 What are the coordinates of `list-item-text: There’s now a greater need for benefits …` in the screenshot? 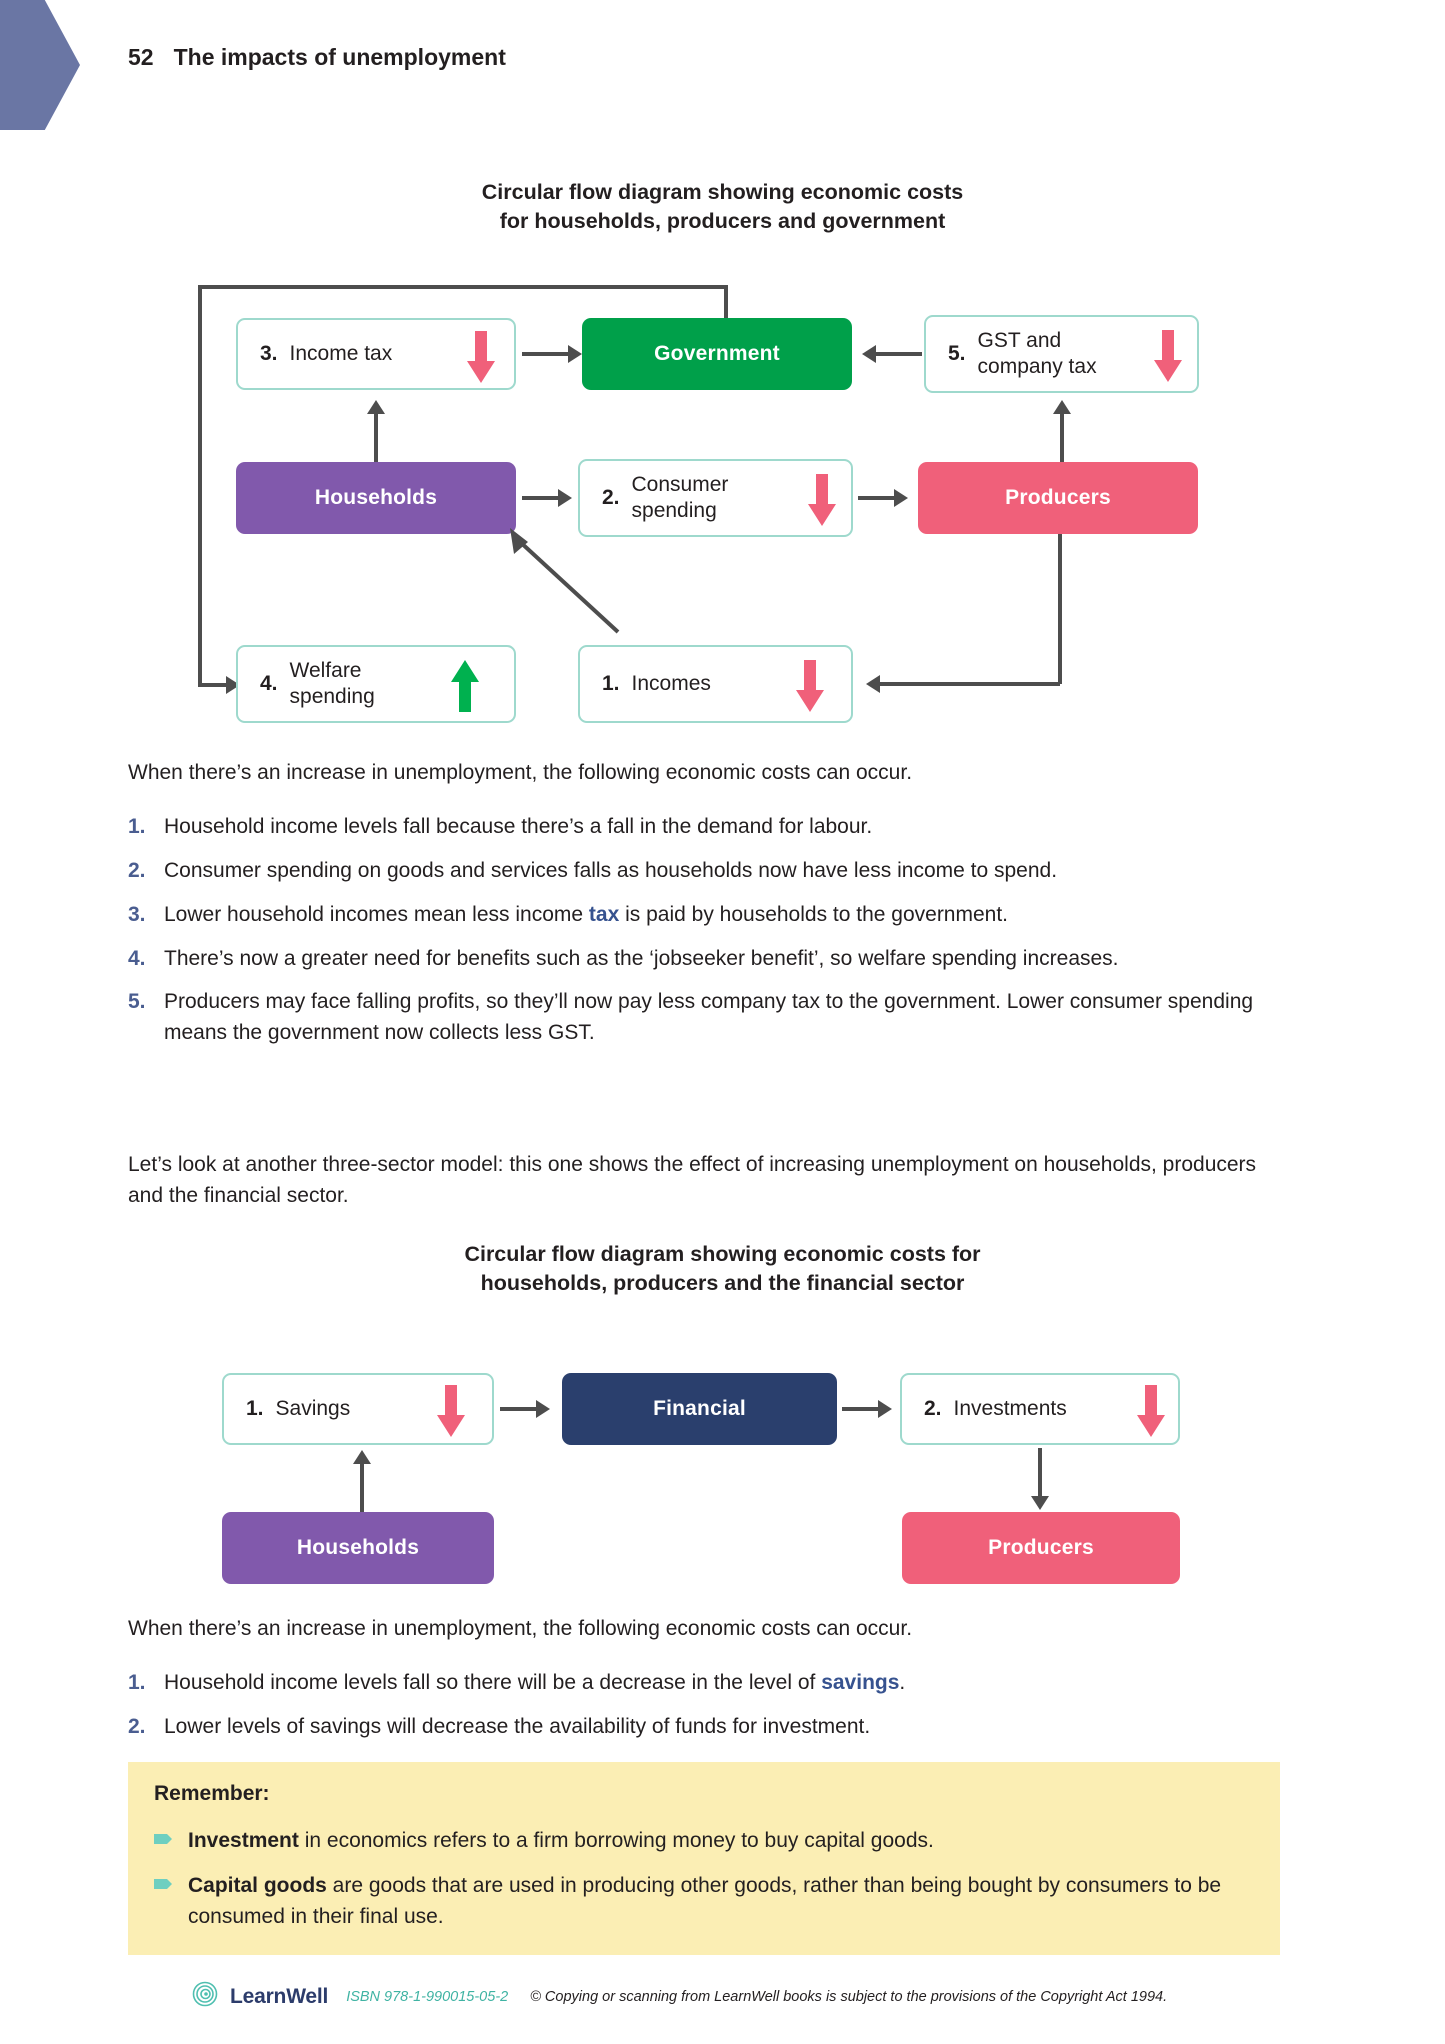 It's located at (641, 958).